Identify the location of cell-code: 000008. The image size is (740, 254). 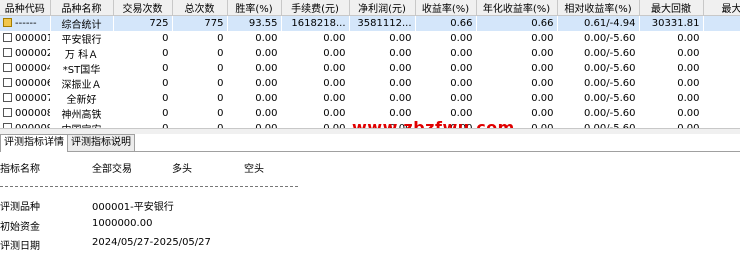
(25, 113).